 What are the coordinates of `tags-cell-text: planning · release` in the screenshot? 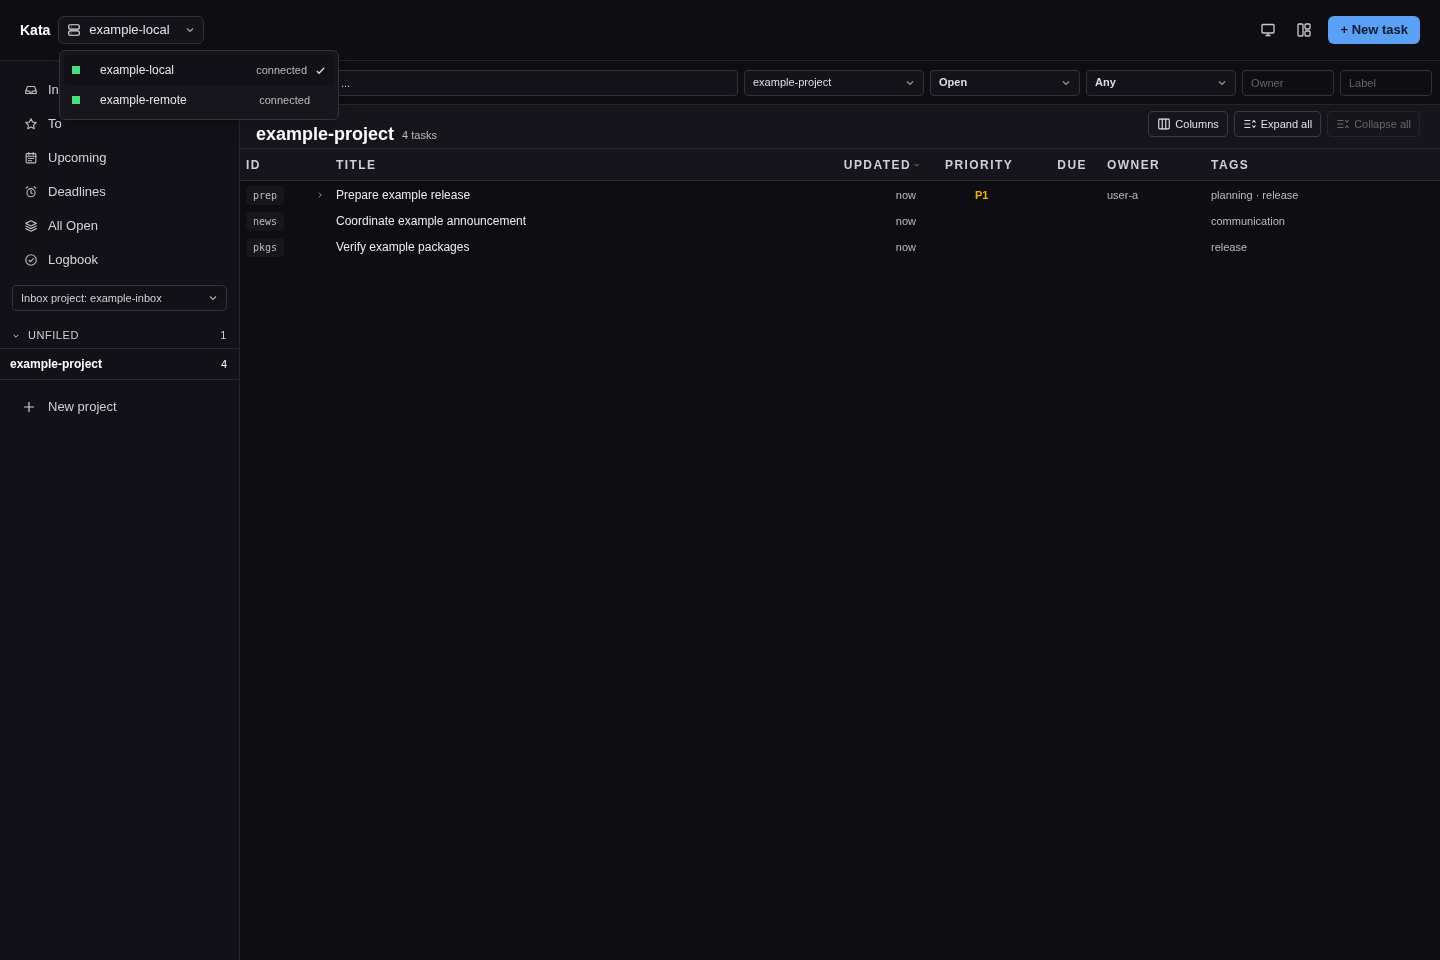 It's located at (1255, 195).